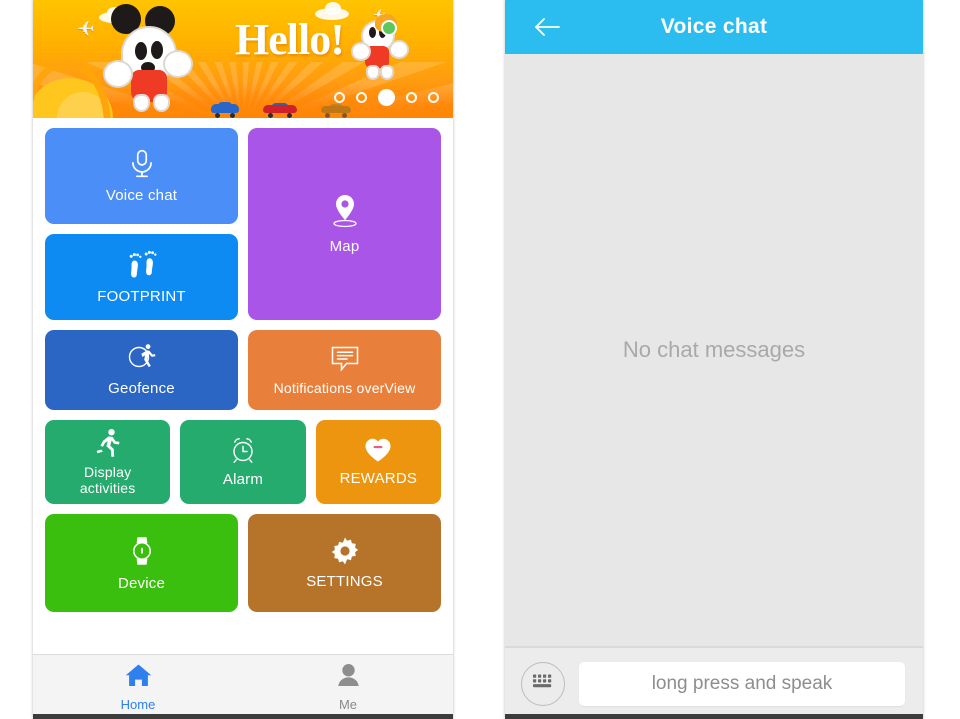 The height and width of the screenshot is (719, 960). I want to click on tile-settings: SETTINGS, so click(344, 563).